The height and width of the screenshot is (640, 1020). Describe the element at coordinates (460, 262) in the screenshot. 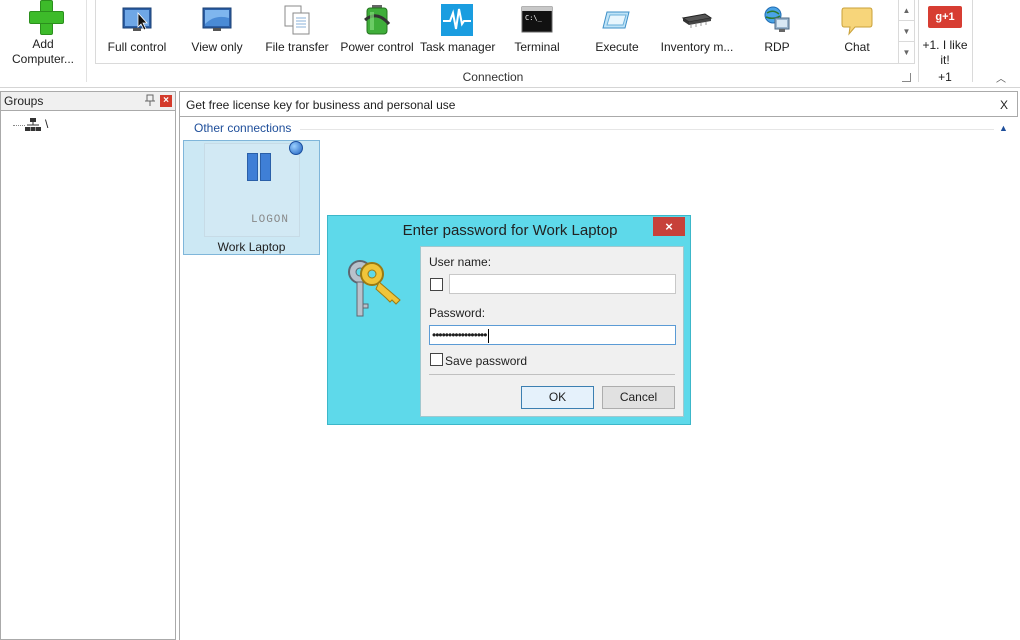

I see `username-label: User name:` at that location.